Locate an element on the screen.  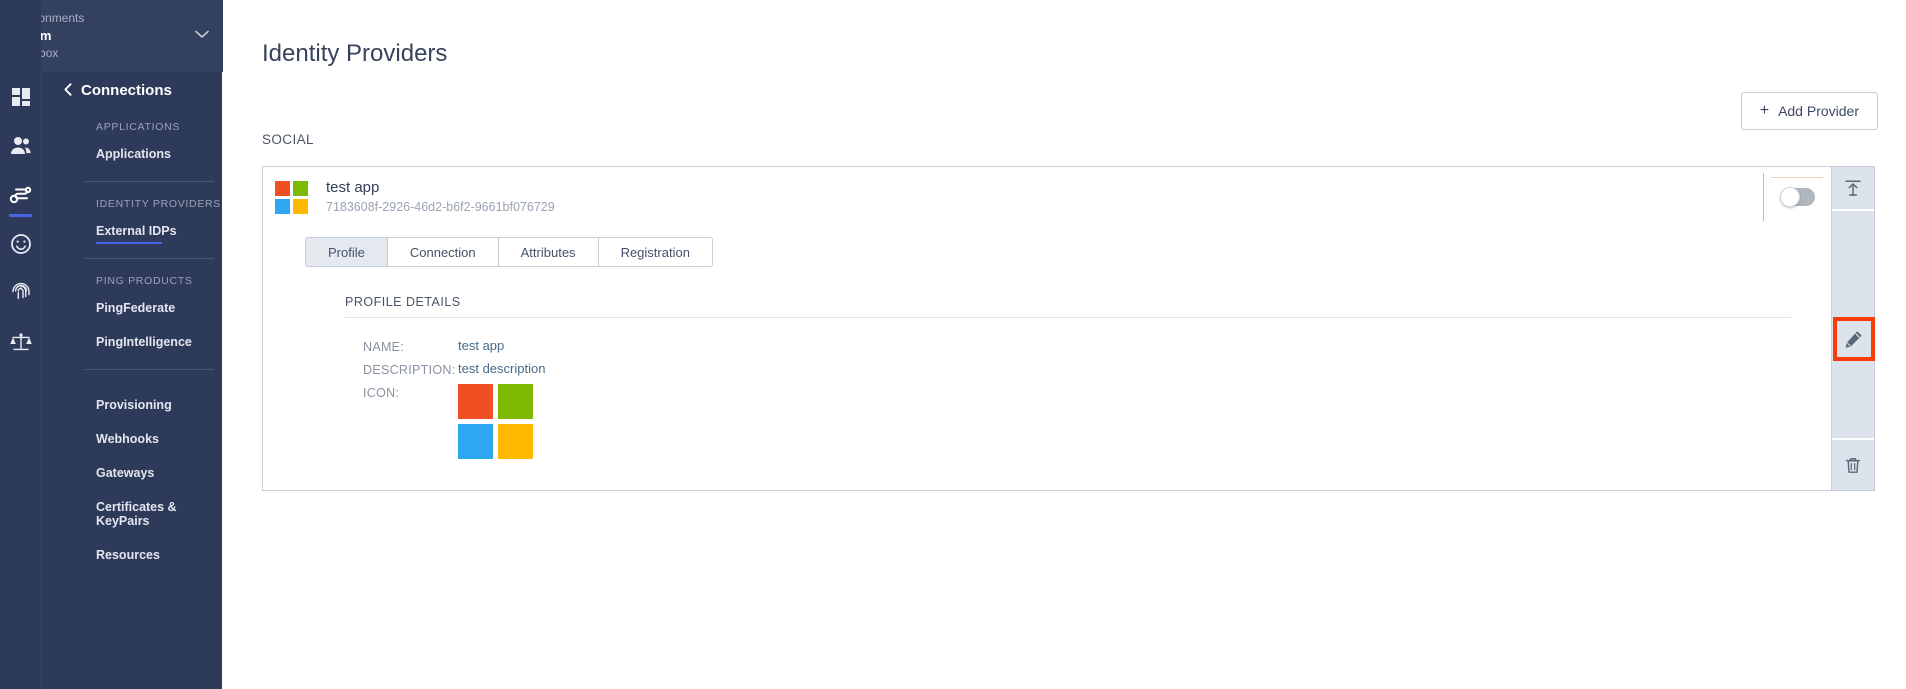
tab-label: Attributes is located at coordinates (548, 252).